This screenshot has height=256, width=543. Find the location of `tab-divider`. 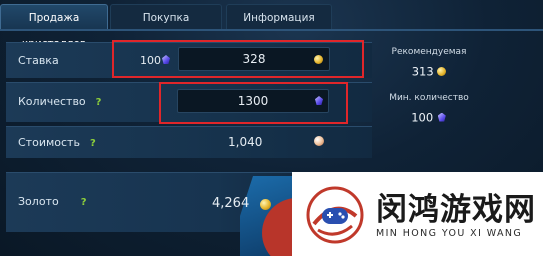

tab-divider is located at coordinates (271, 30).